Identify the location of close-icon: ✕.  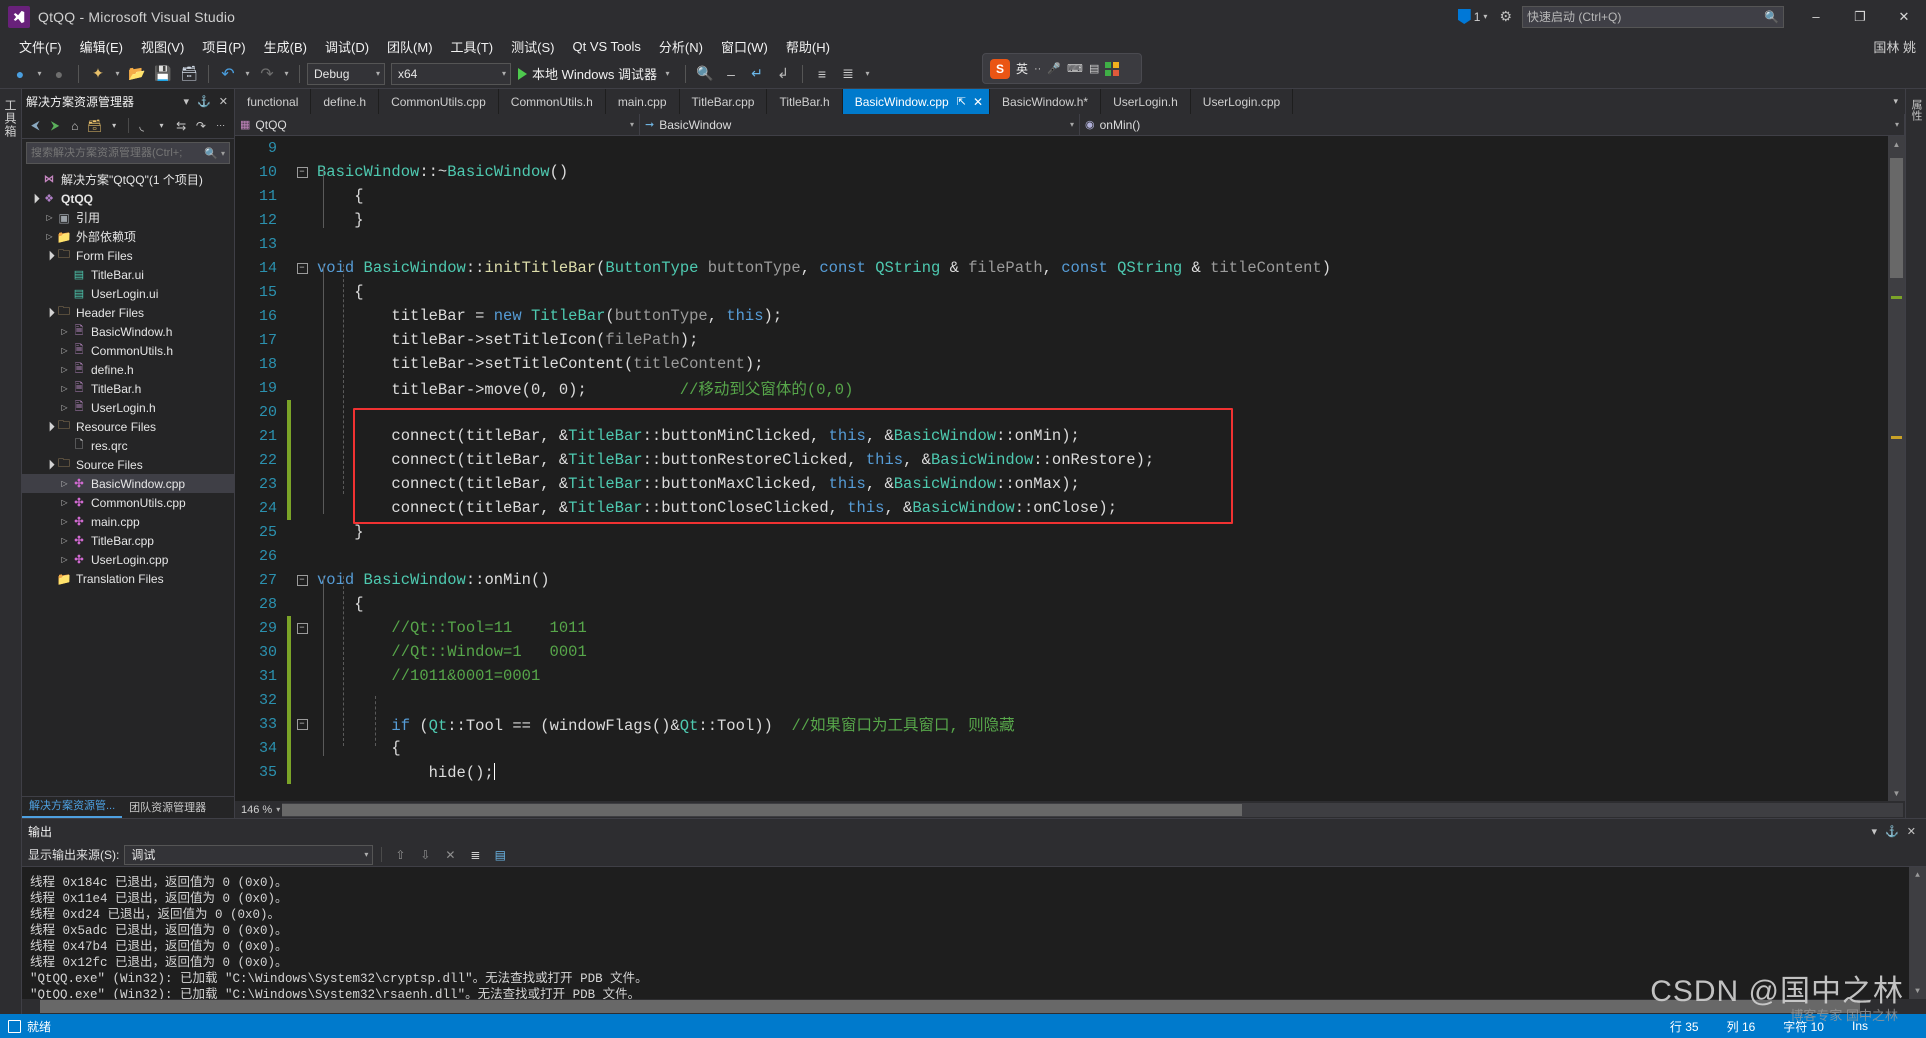
(1911, 831).